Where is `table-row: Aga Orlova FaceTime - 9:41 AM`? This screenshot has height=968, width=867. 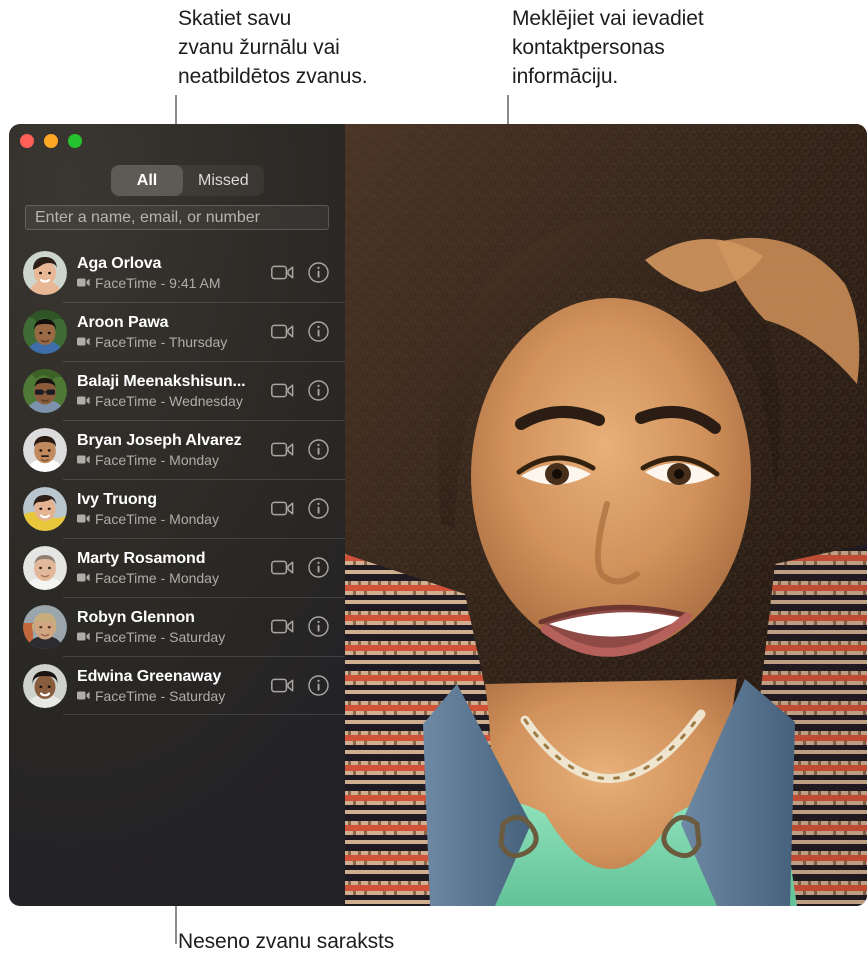
table-row: Aga Orlova FaceTime - 9:41 AM is located at coordinates (177, 272).